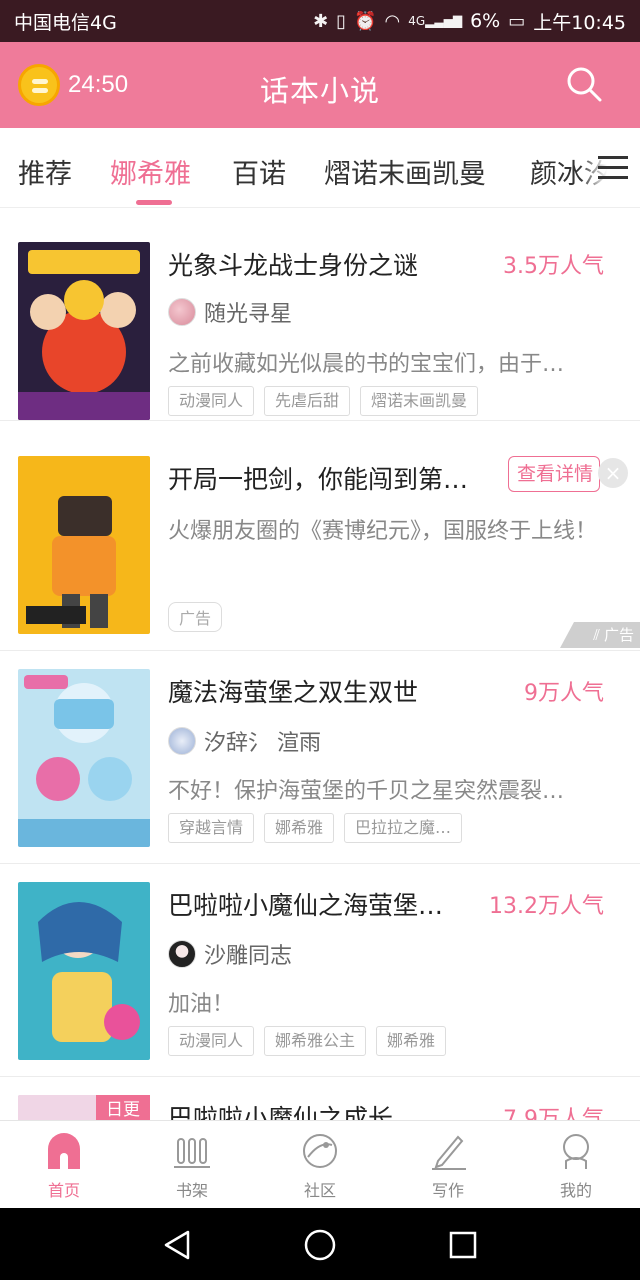 Image resolution: width=640 pixels, height=1280 pixels. Describe the element at coordinates (259, 171) in the screenshot. I see `tab-bainuo: 百诺` at that location.